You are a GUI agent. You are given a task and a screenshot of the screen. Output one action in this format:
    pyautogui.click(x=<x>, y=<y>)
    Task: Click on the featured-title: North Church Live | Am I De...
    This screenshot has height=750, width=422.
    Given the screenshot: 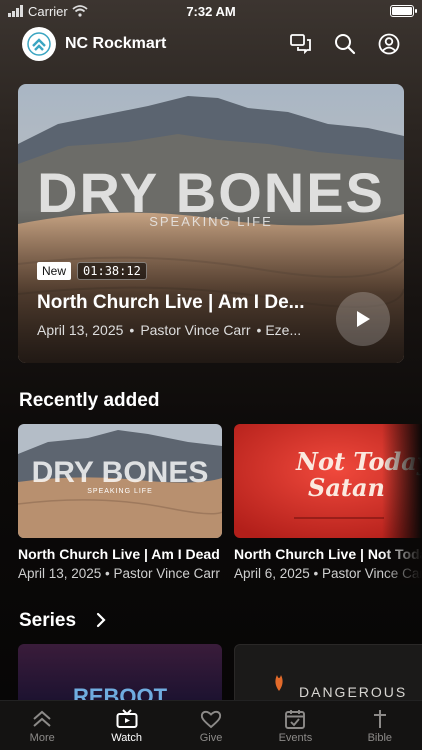 What is the action you would take?
    pyautogui.click(x=171, y=302)
    